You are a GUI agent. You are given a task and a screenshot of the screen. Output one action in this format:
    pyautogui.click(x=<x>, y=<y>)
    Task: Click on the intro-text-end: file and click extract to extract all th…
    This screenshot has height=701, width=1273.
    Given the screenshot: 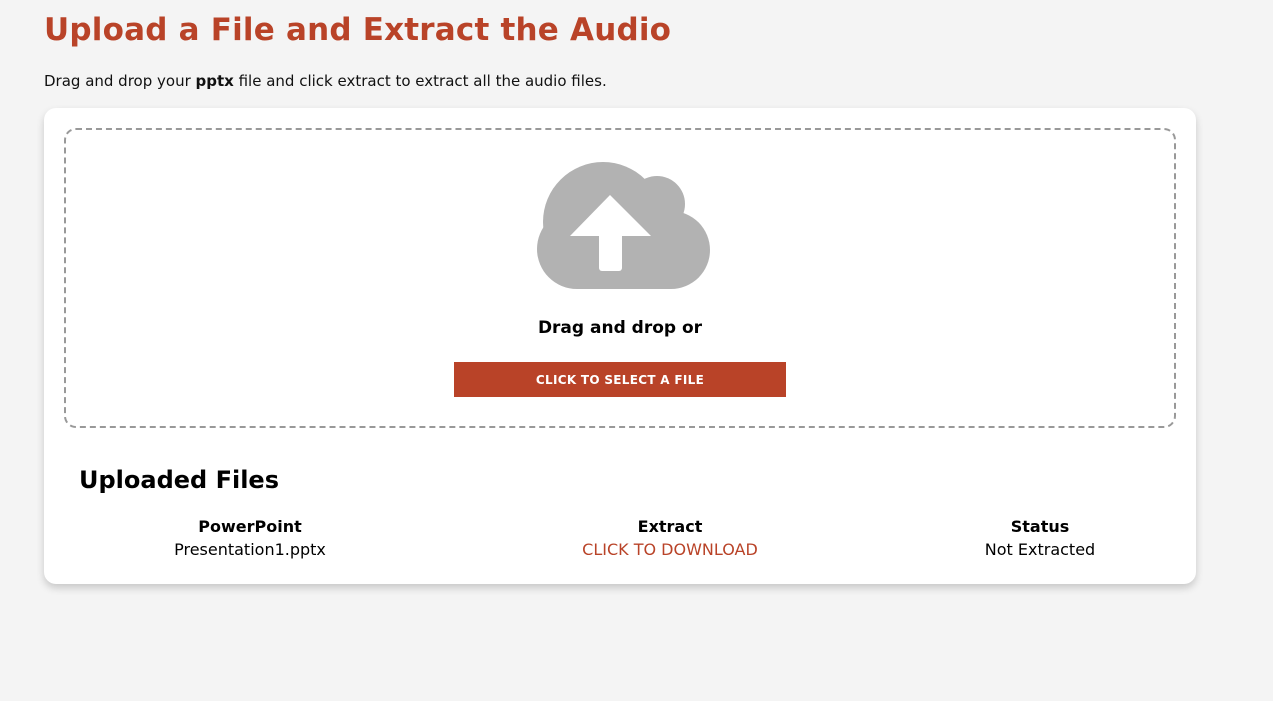 What is the action you would take?
    pyautogui.click(x=420, y=81)
    